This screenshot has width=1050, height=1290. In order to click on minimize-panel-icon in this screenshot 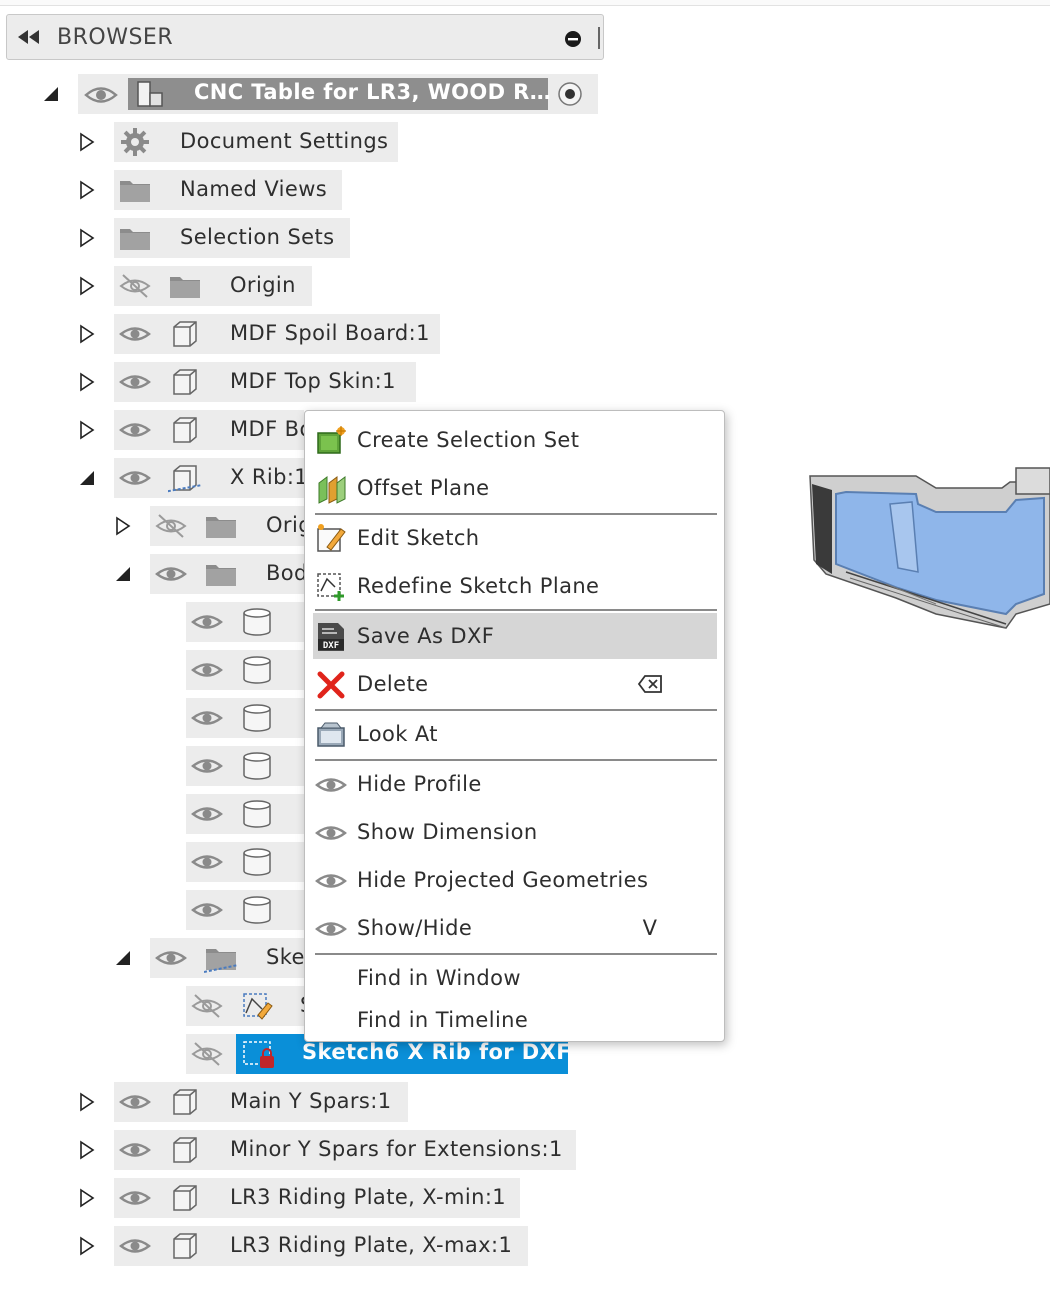, I will do `click(573, 39)`.